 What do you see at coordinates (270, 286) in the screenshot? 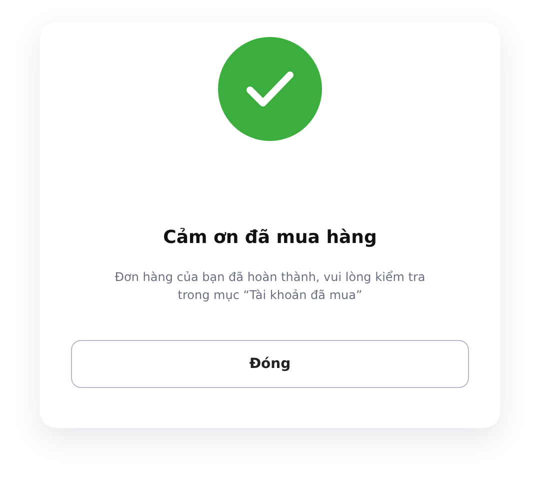
I see `dialog-message: Đơn hàng của bạn đã hoàn thành, vui lòng kiểm tra trong mục “Tài khoản đã mua”` at bounding box center [270, 286].